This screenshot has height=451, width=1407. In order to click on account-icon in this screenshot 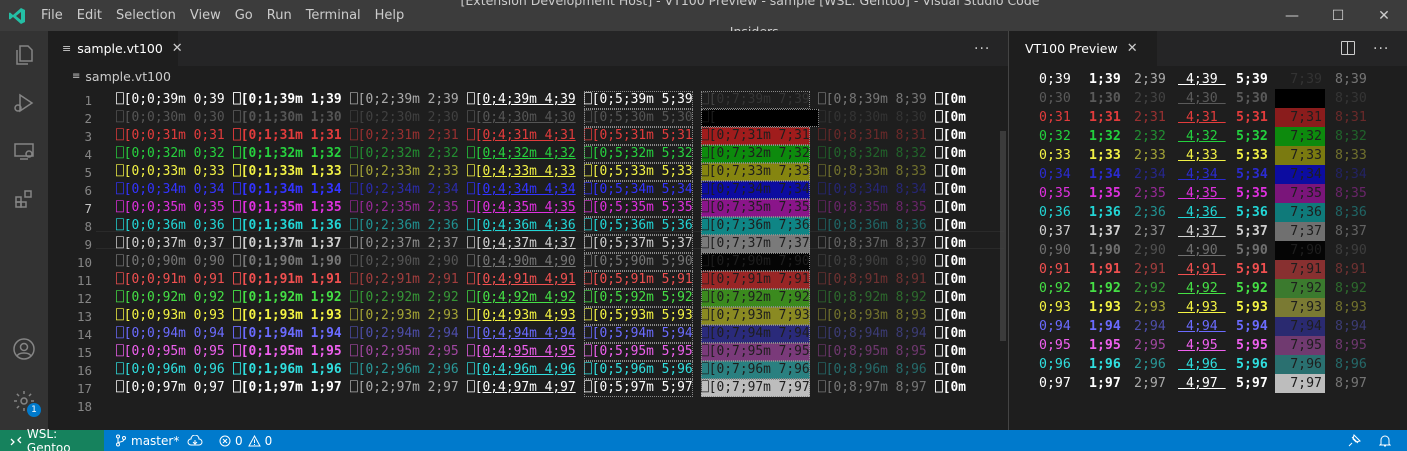, I will do `click(24, 349)`.